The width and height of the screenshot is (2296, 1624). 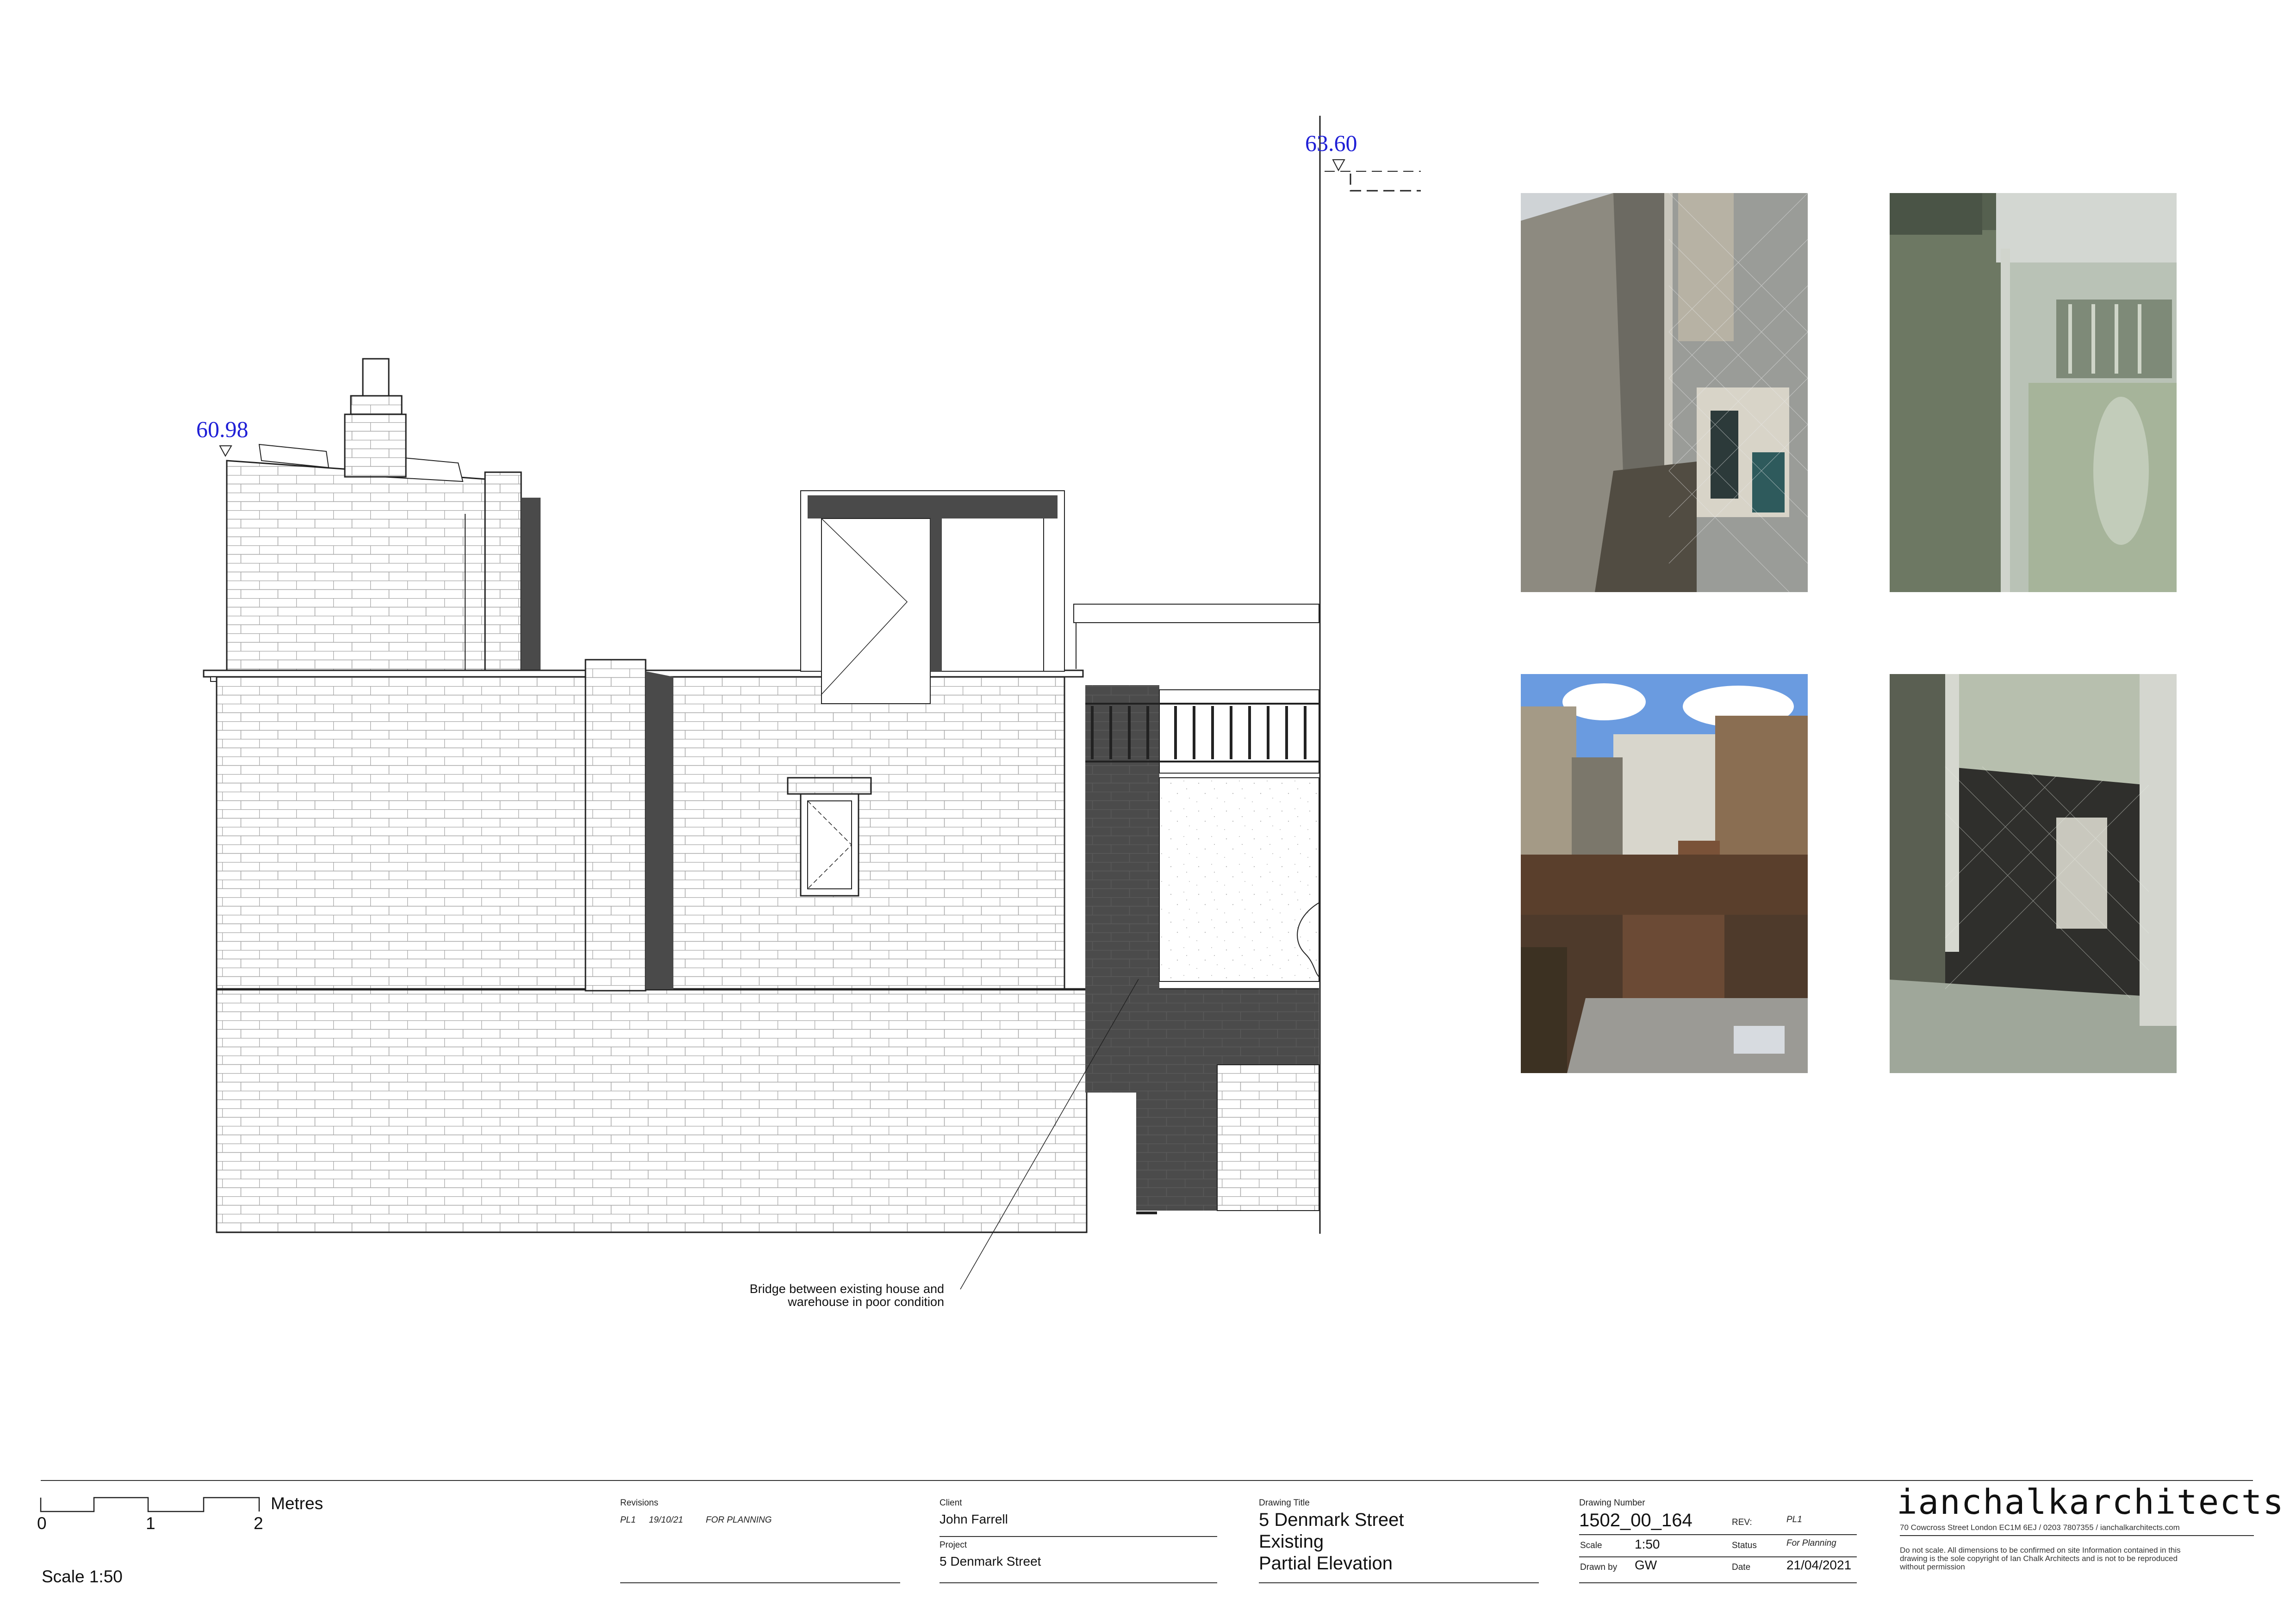 What do you see at coordinates (1291, 1541) in the screenshot?
I see `drawing-title-line2: Existing` at bounding box center [1291, 1541].